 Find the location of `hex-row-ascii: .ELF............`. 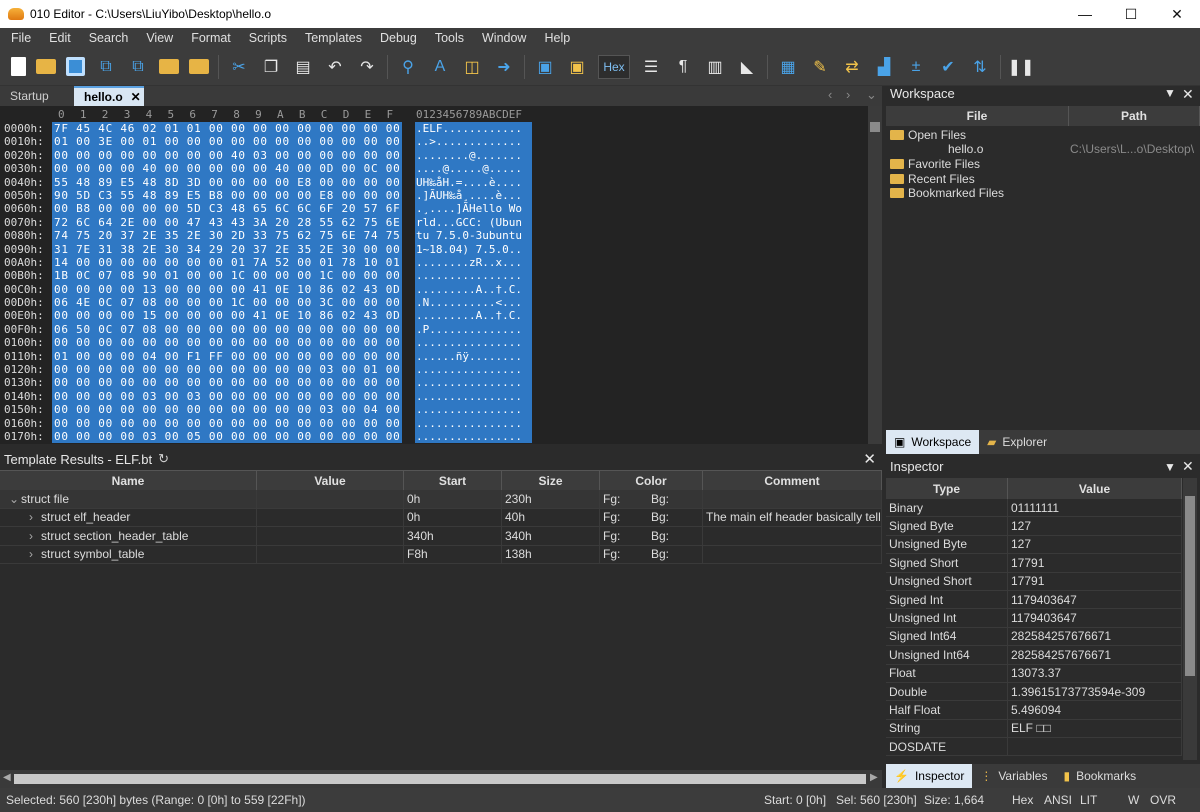

hex-row-ascii: .ELF............ is located at coordinates (473, 129).